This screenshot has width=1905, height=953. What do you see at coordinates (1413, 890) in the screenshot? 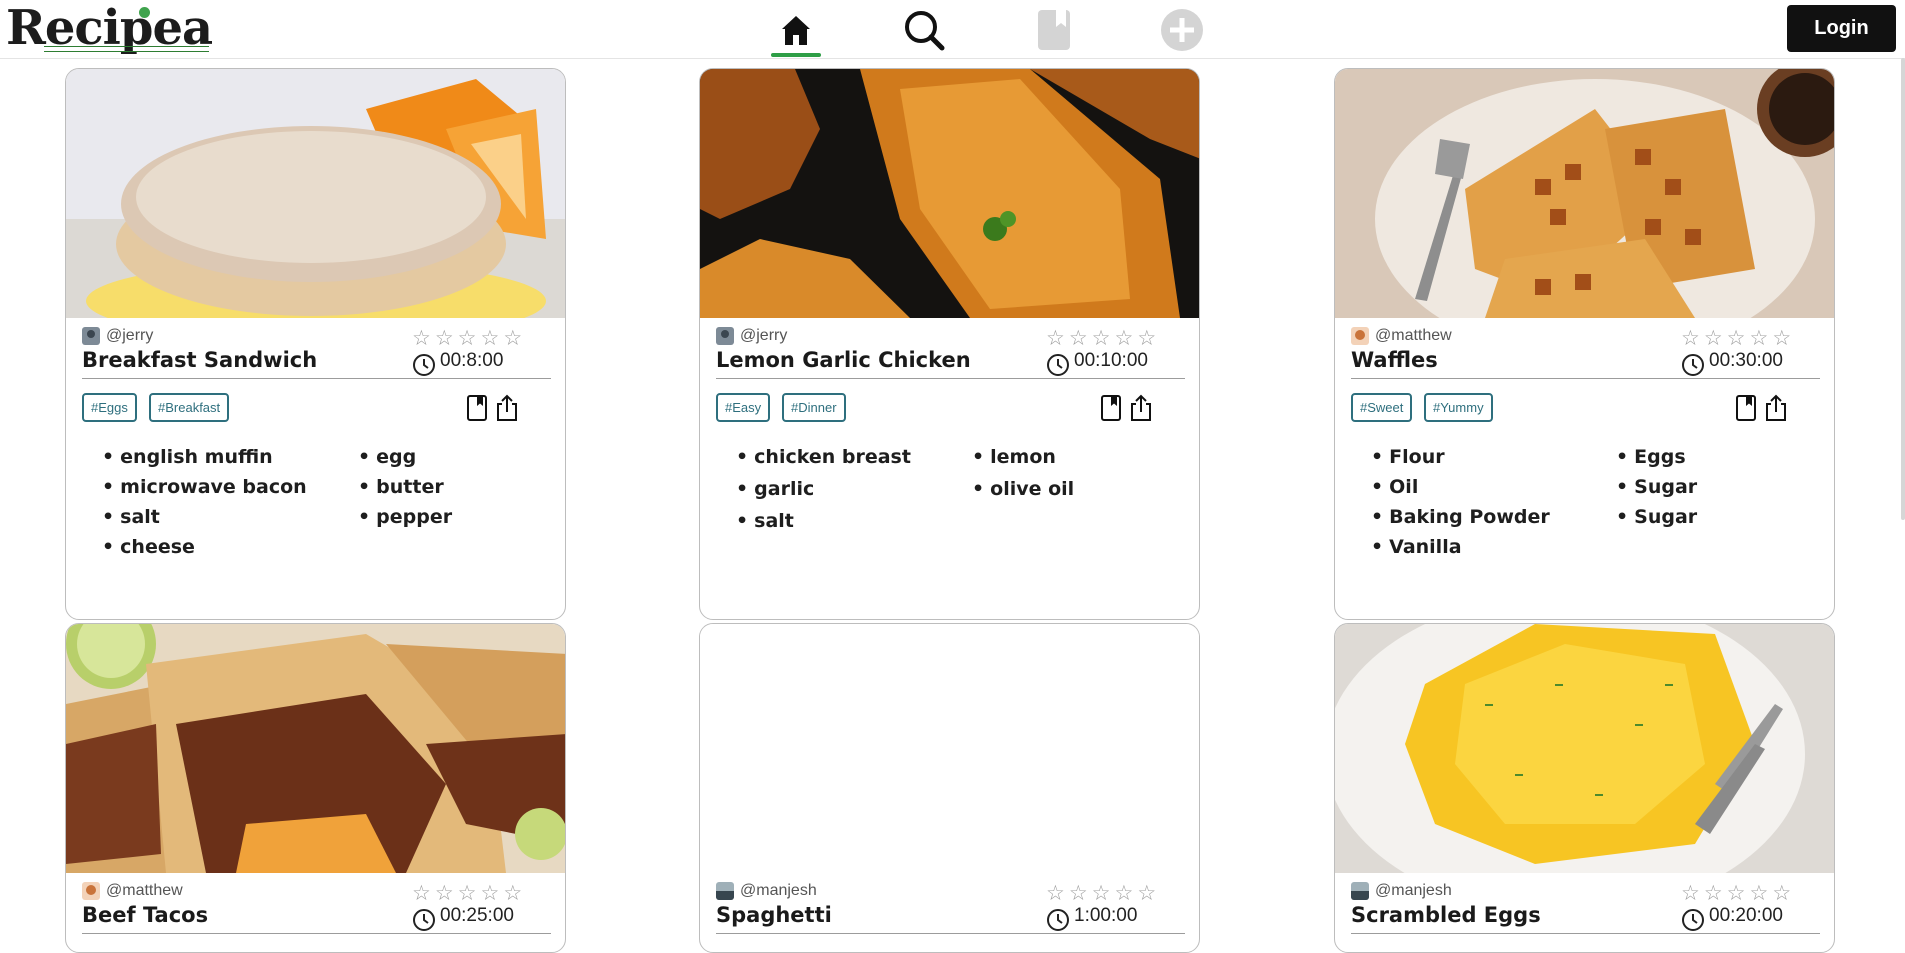
I see `author-handle: @manjesh` at bounding box center [1413, 890].